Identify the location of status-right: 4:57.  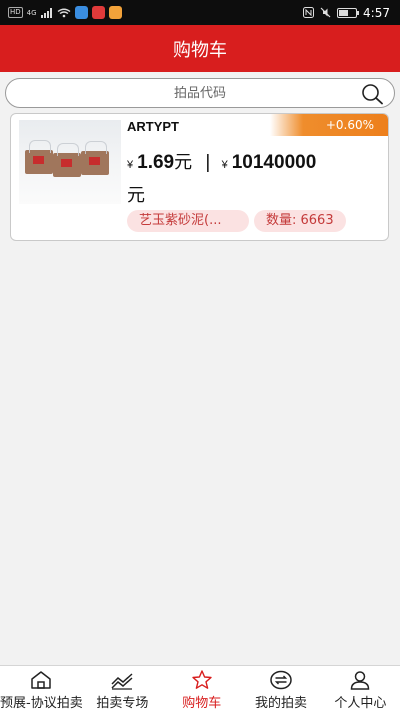
(346, 13).